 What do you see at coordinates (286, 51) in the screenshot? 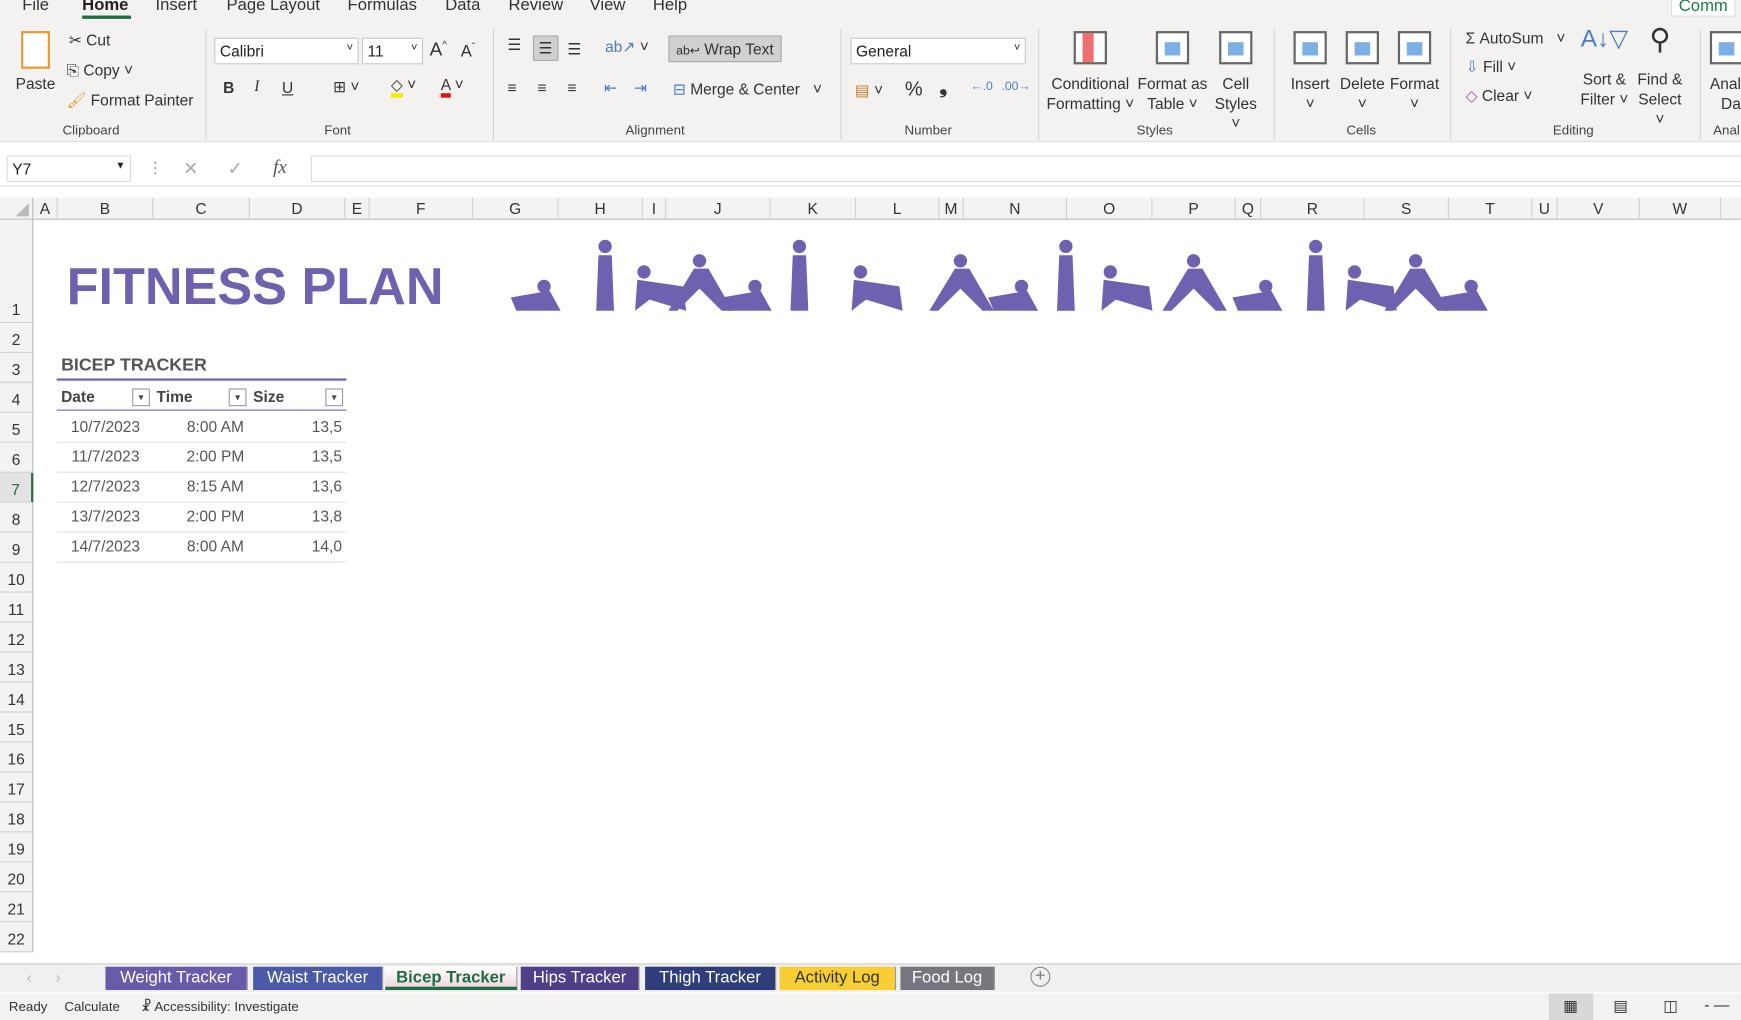
I see `font-name-select: Calibri ˅` at bounding box center [286, 51].